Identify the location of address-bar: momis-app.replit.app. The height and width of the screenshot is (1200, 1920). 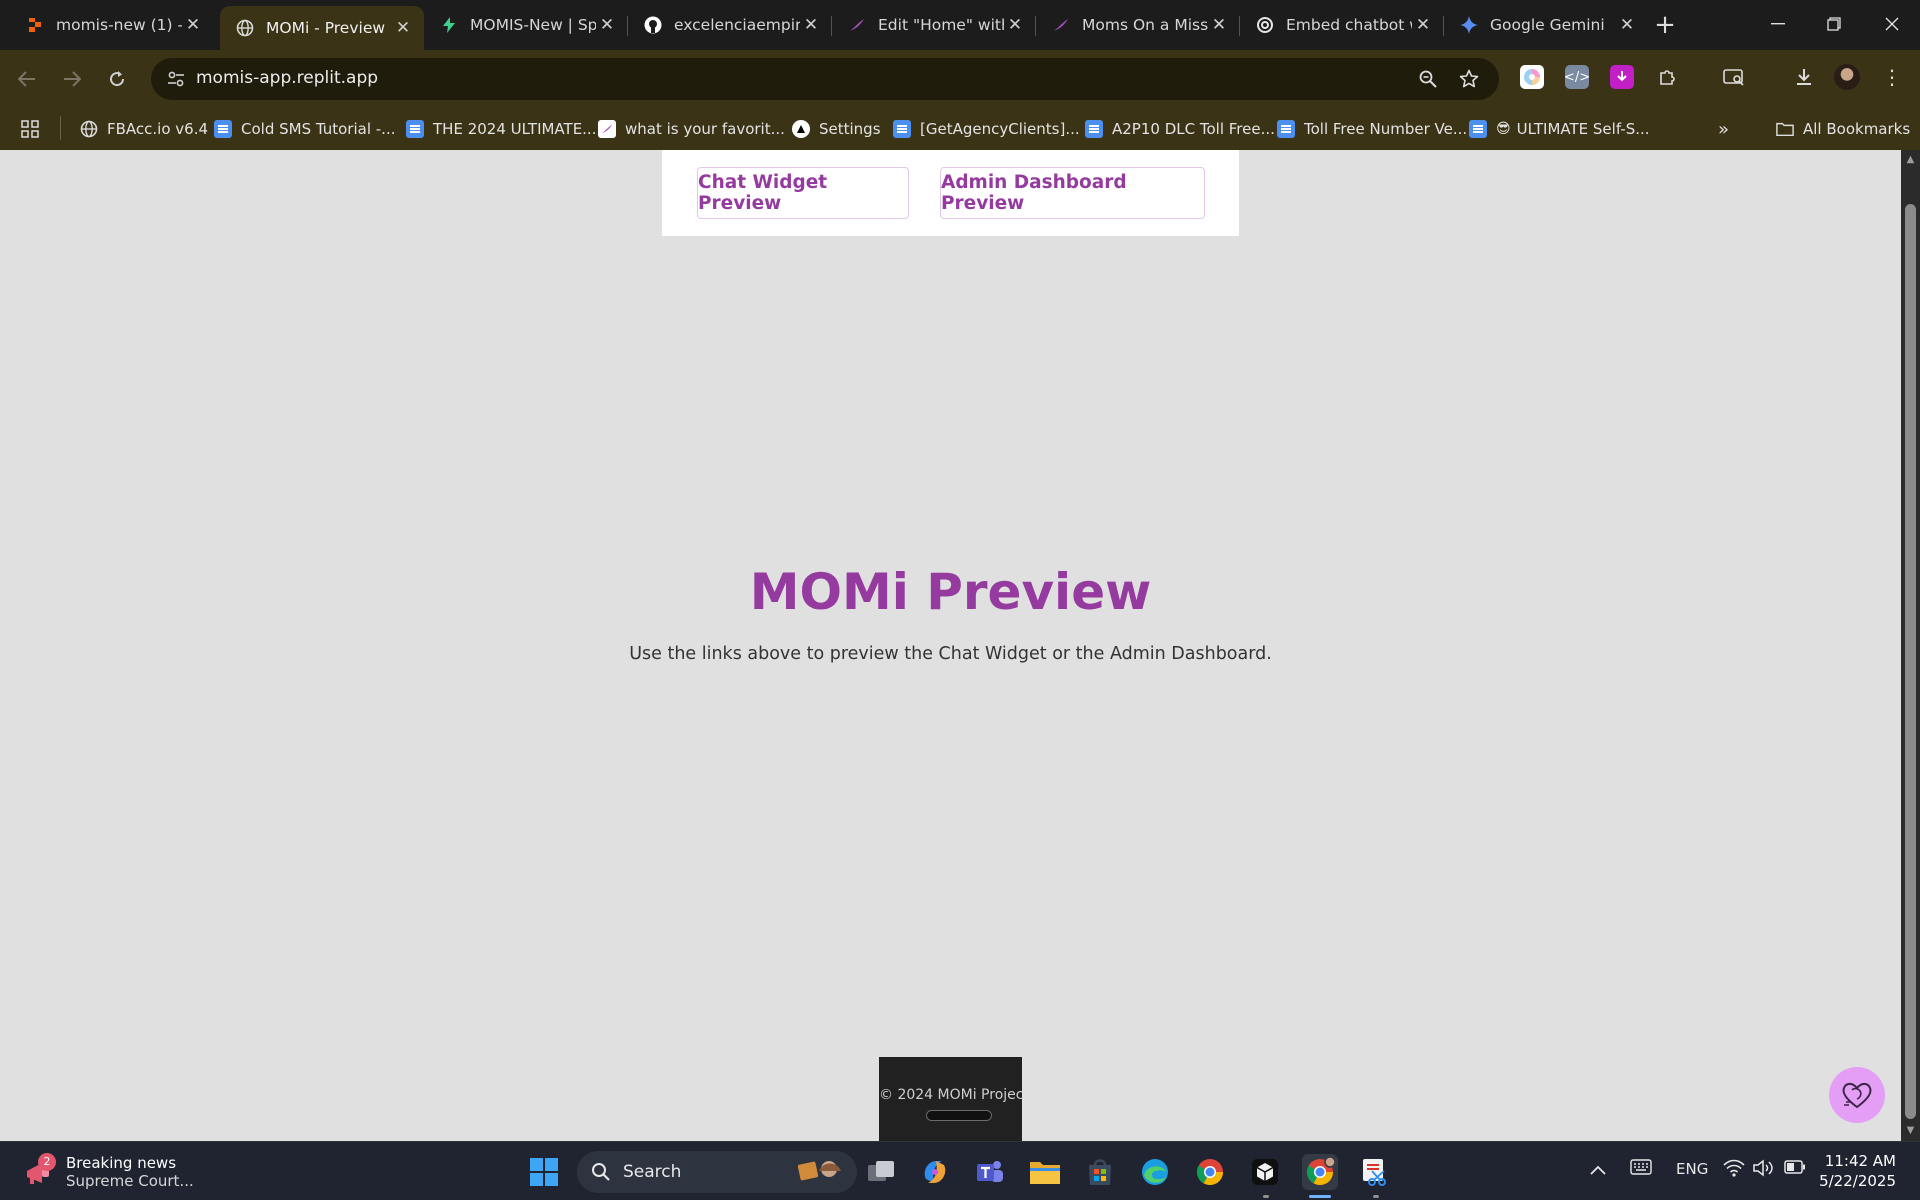
(825, 79).